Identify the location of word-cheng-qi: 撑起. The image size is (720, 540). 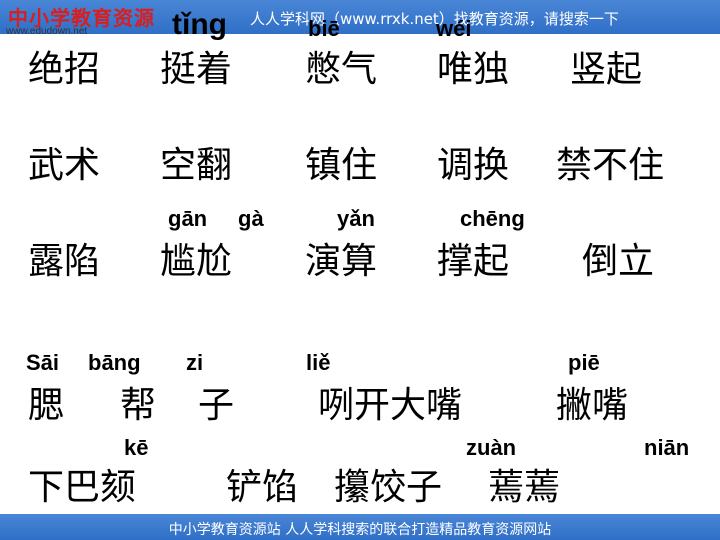
(473, 261).